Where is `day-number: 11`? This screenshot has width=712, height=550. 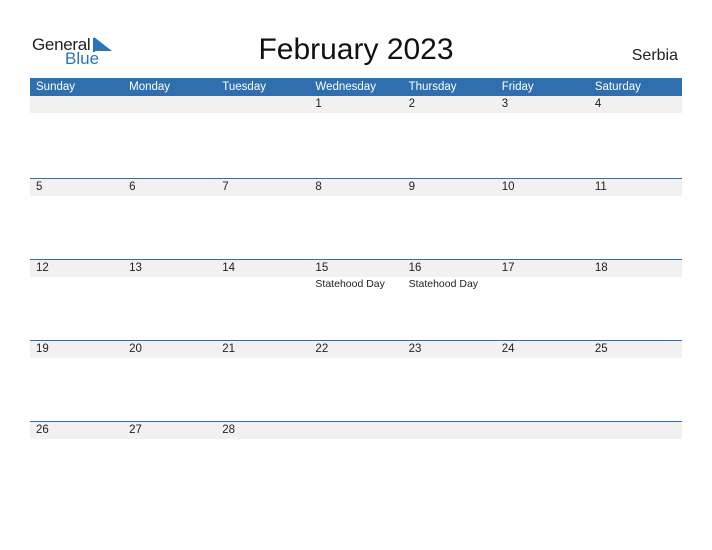 day-number: 11 is located at coordinates (600, 187).